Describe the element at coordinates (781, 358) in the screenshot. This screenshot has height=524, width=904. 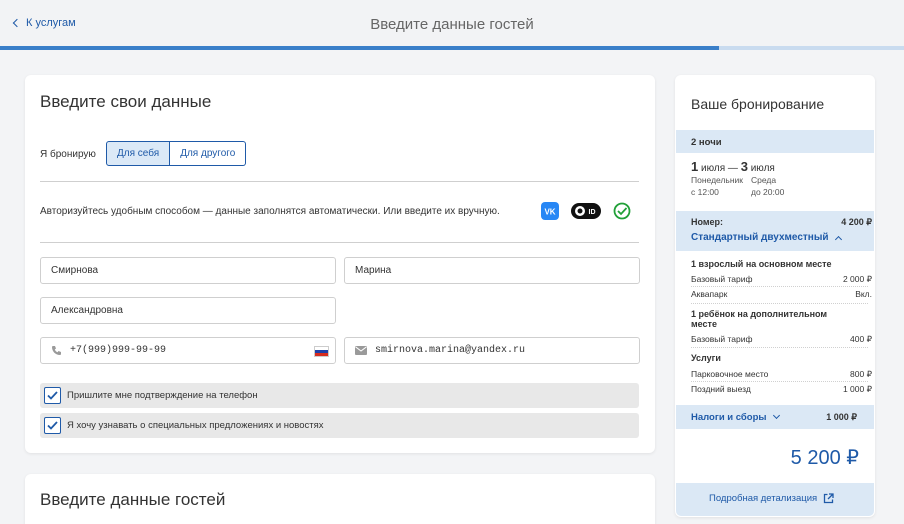
I see `services-heading-row: Услуги` at that location.